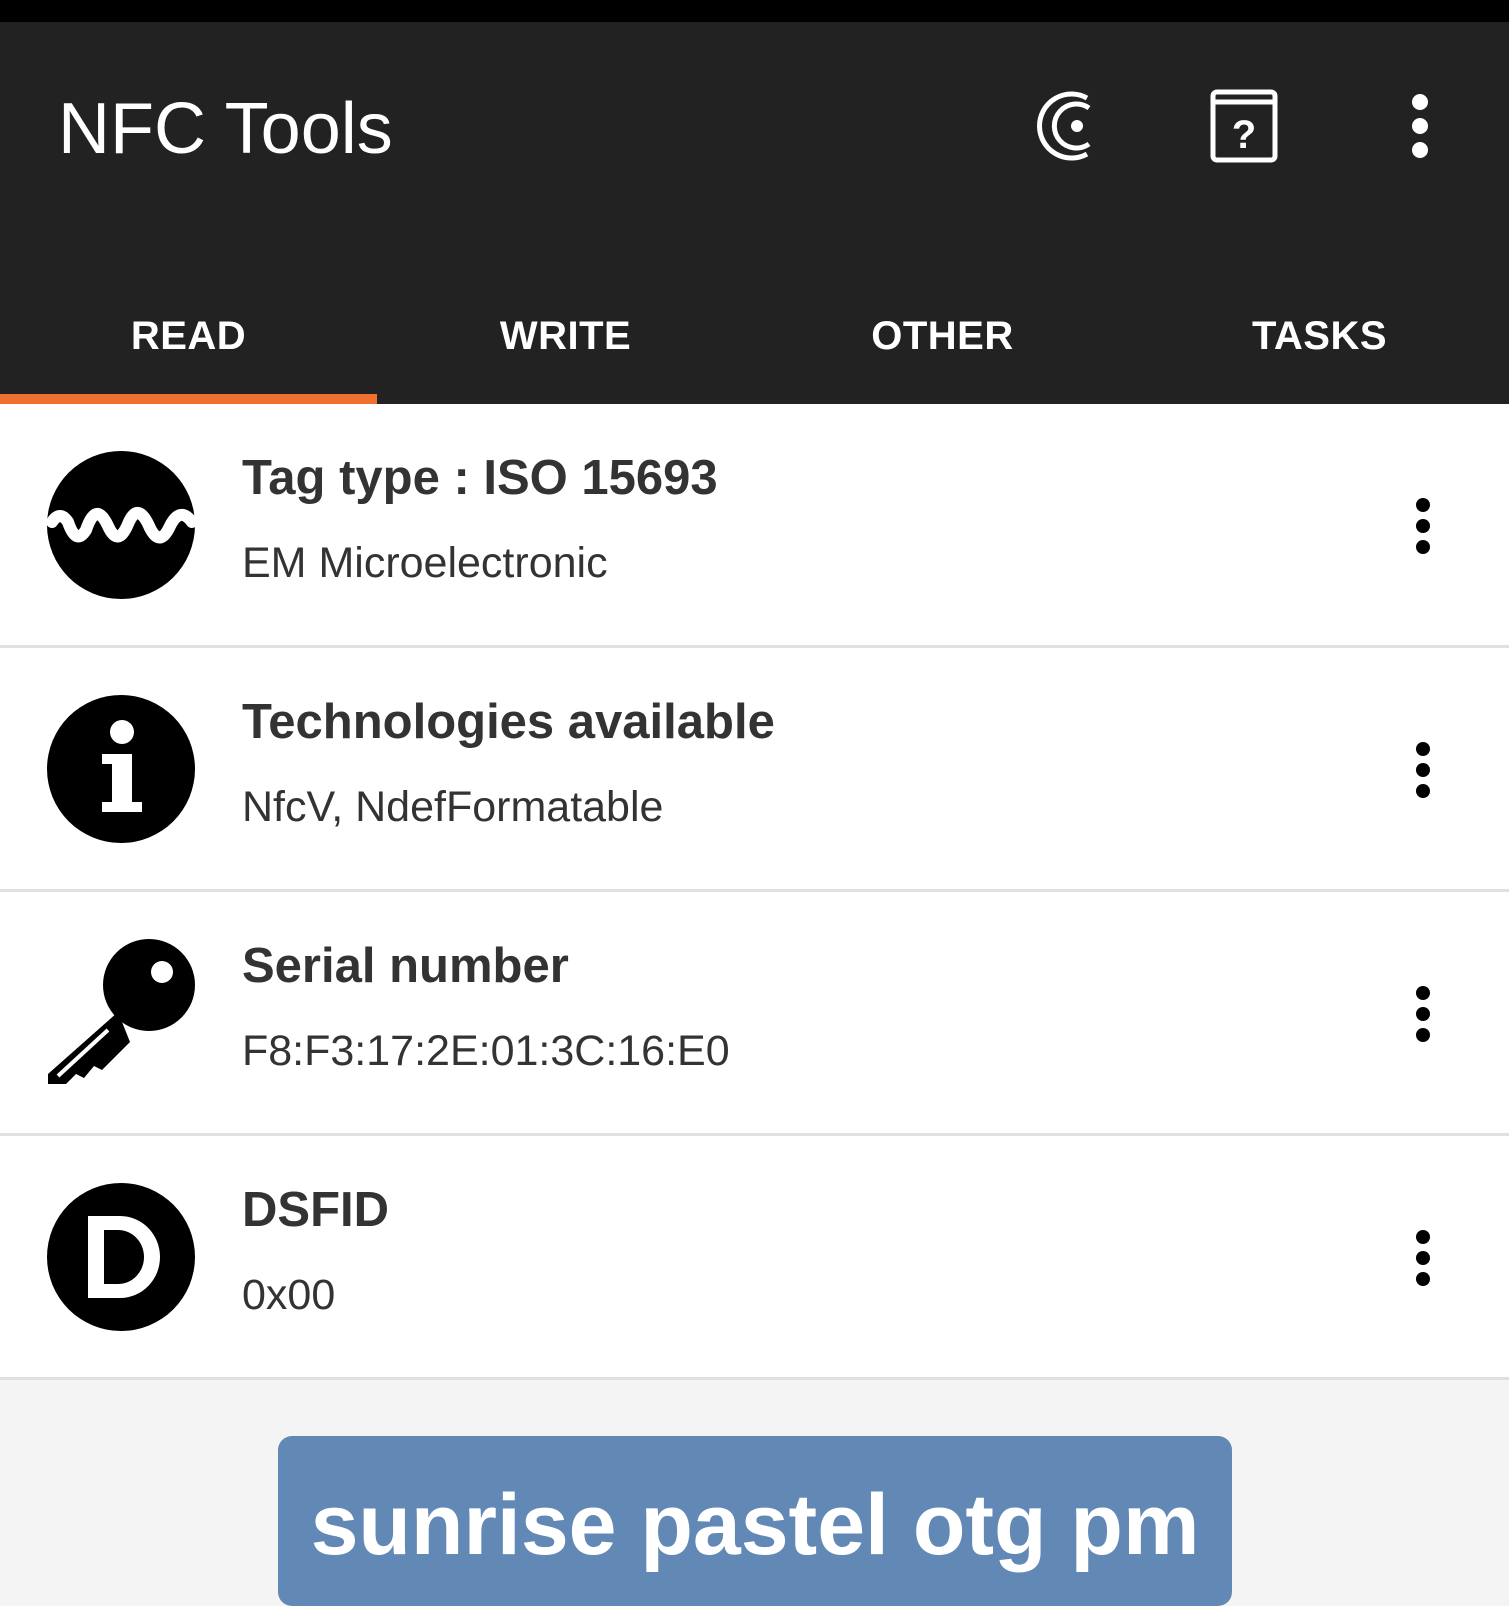 The height and width of the screenshot is (1606, 1509). What do you see at coordinates (225, 129) in the screenshot?
I see `app-title: NFC Tools` at bounding box center [225, 129].